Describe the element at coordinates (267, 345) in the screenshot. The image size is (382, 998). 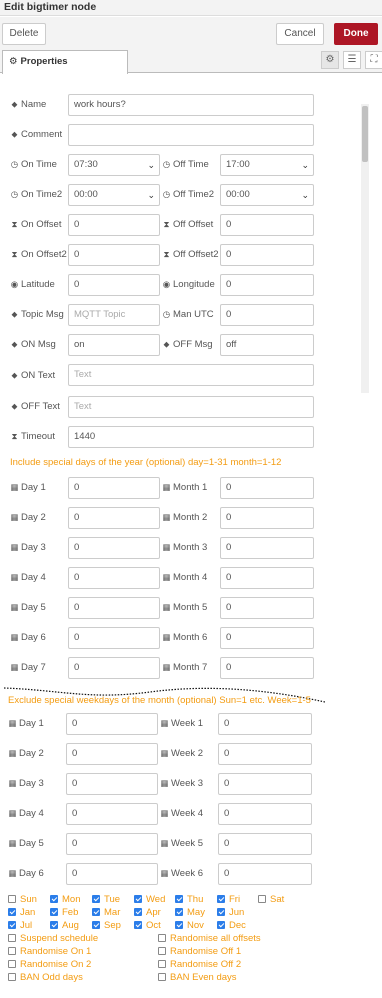
I see `off-msg-input: off` at that location.